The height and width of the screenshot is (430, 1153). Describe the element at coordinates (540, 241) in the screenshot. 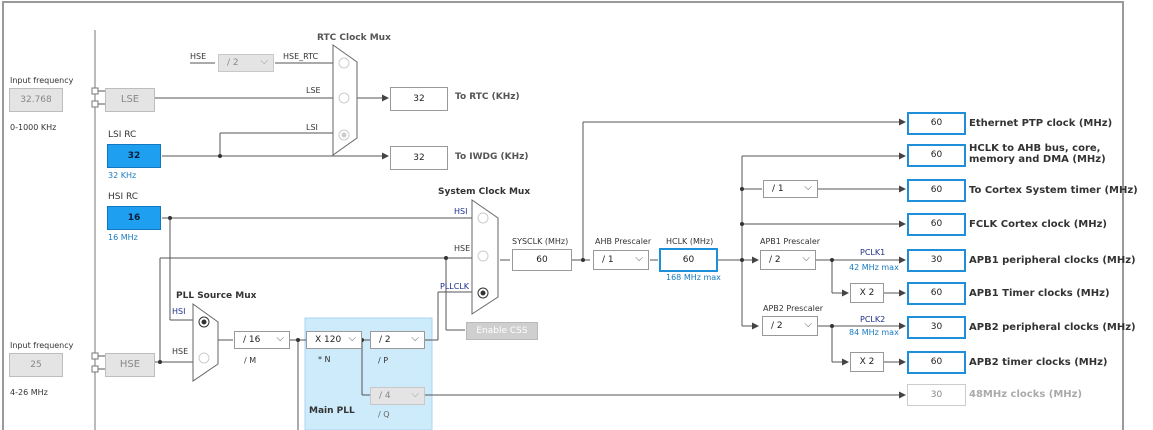

I see `sysclk-label: SYSCLK (MHz)` at that location.